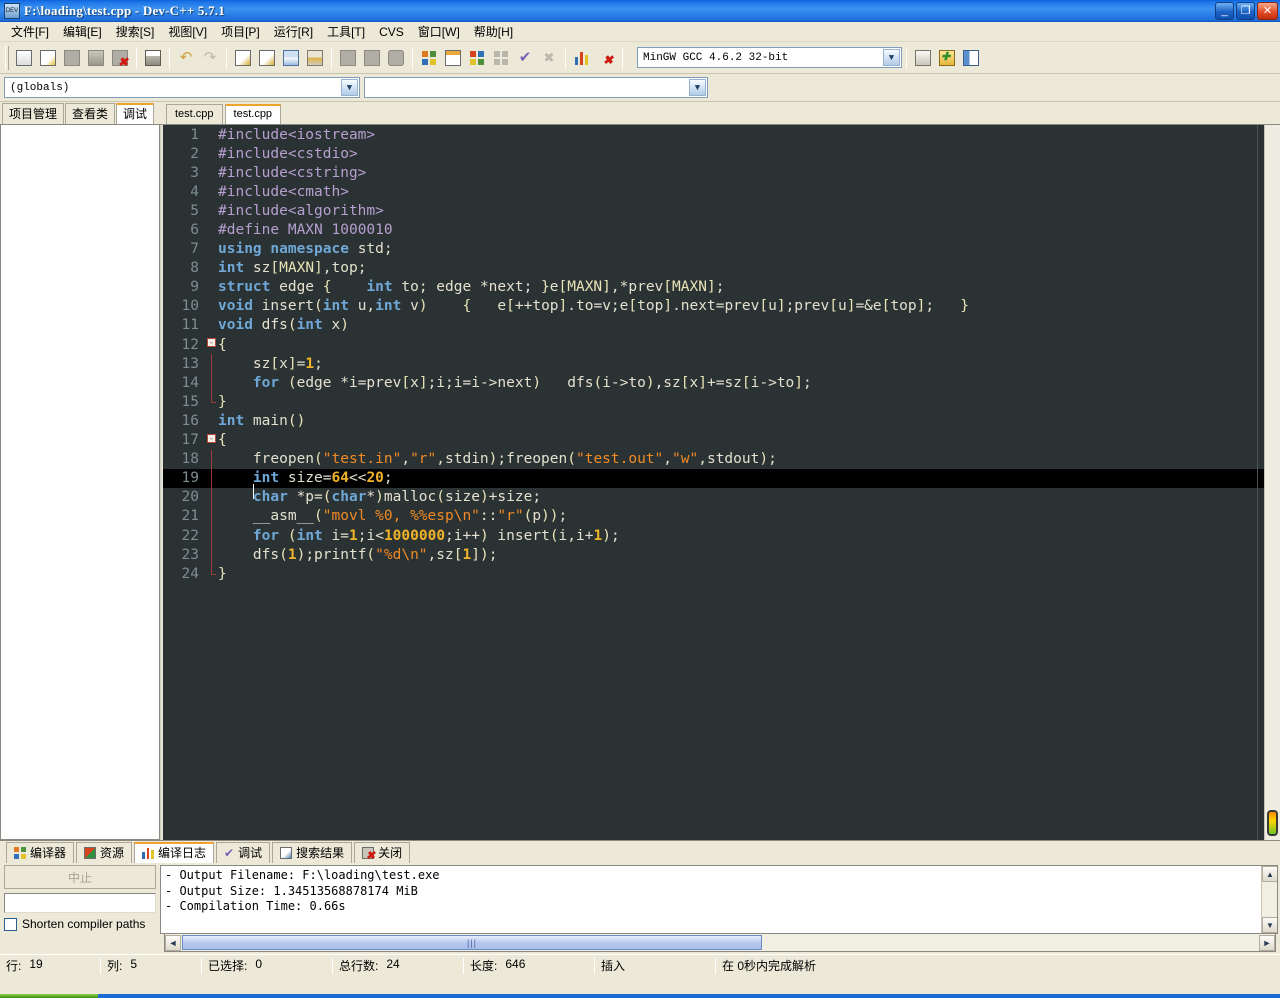  Describe the element at coordinates (721, 268) in the screenshot. I see `code-line: 8 int sz[MAXN],top;` at that location.